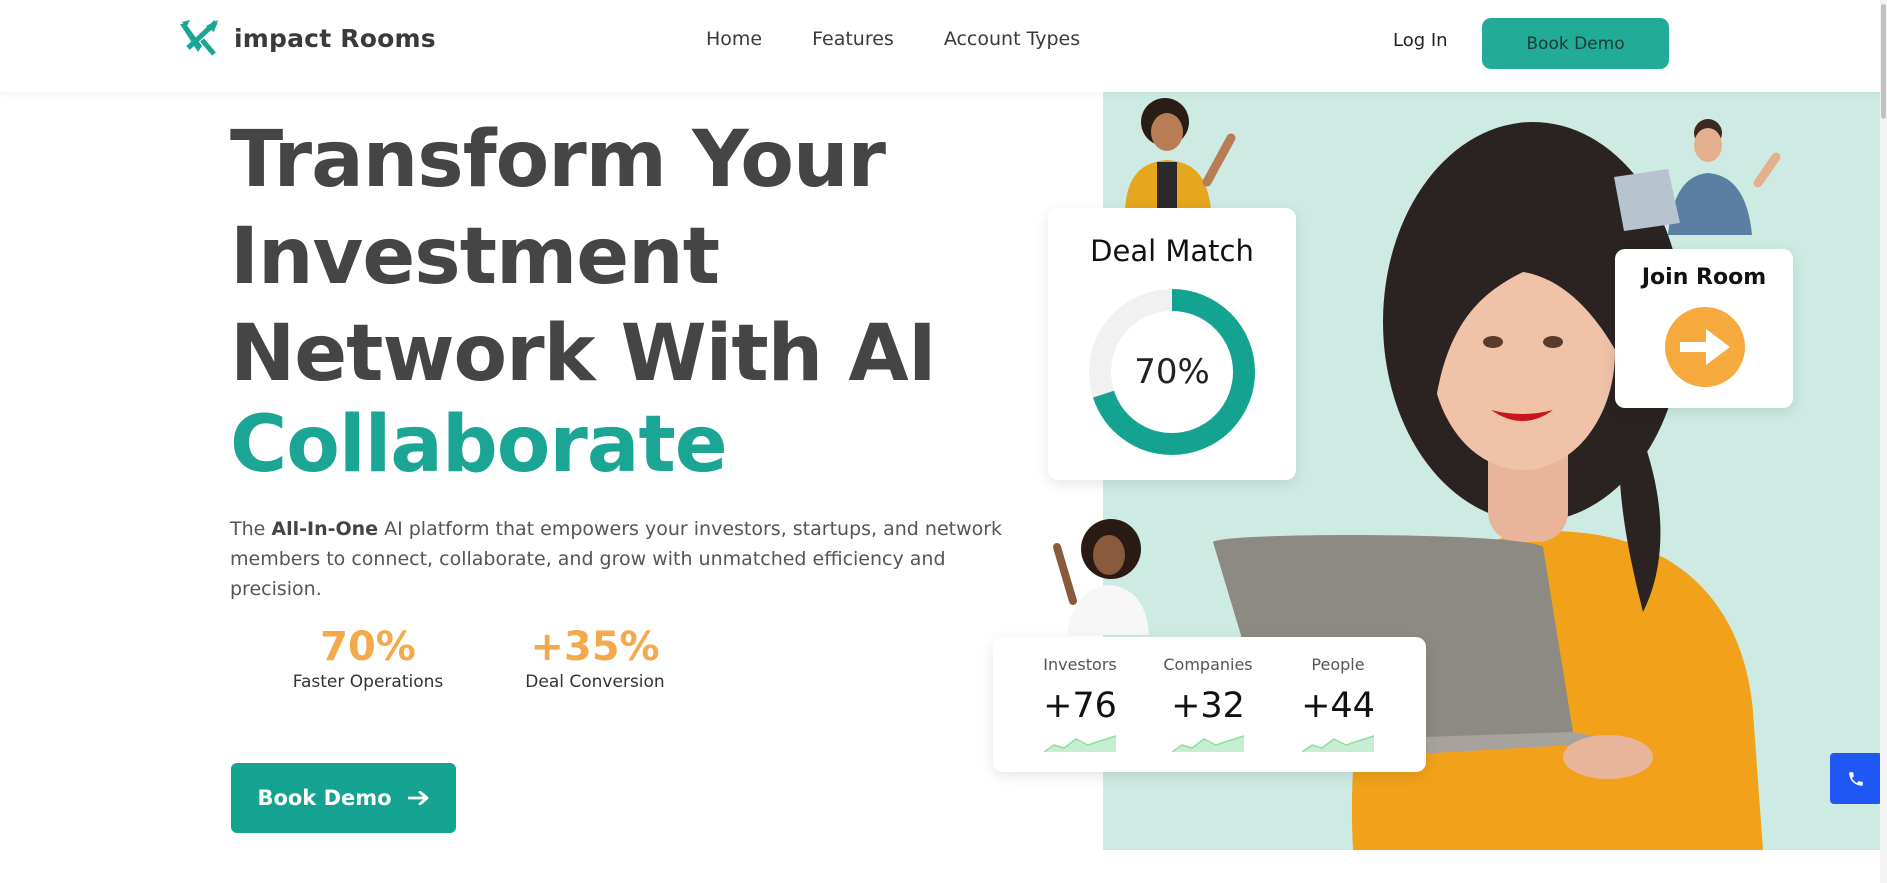 The width and height of the screenshot is (1887, 883). What do you see at coordinates (1101, 577) in the screenshot?
I see `woman-pointing-image` at bounding box center [1101, 577].